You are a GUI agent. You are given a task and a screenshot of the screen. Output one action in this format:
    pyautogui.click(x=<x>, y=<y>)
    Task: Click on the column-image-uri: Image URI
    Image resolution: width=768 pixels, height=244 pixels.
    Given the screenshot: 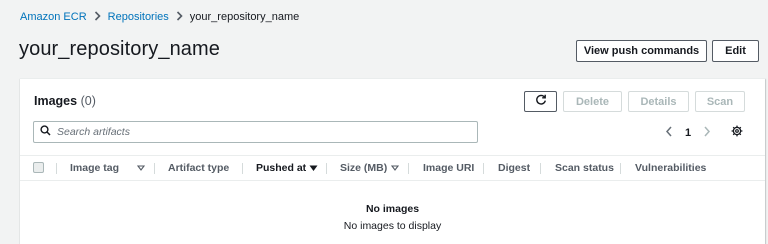 What is the action you would take?
    pyautogui.click(x=448, y=168)
    